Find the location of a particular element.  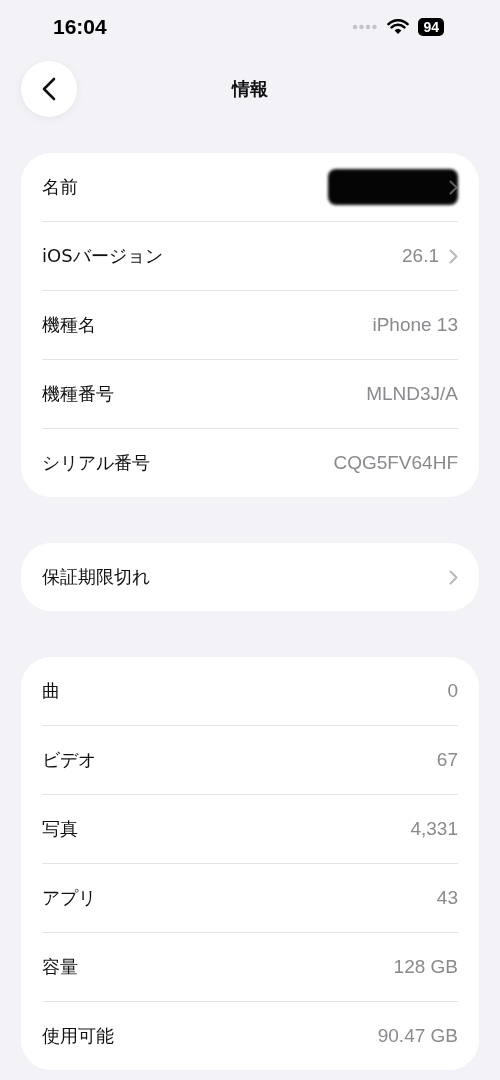

row-value: 0 is located at coordinates (452, 691).